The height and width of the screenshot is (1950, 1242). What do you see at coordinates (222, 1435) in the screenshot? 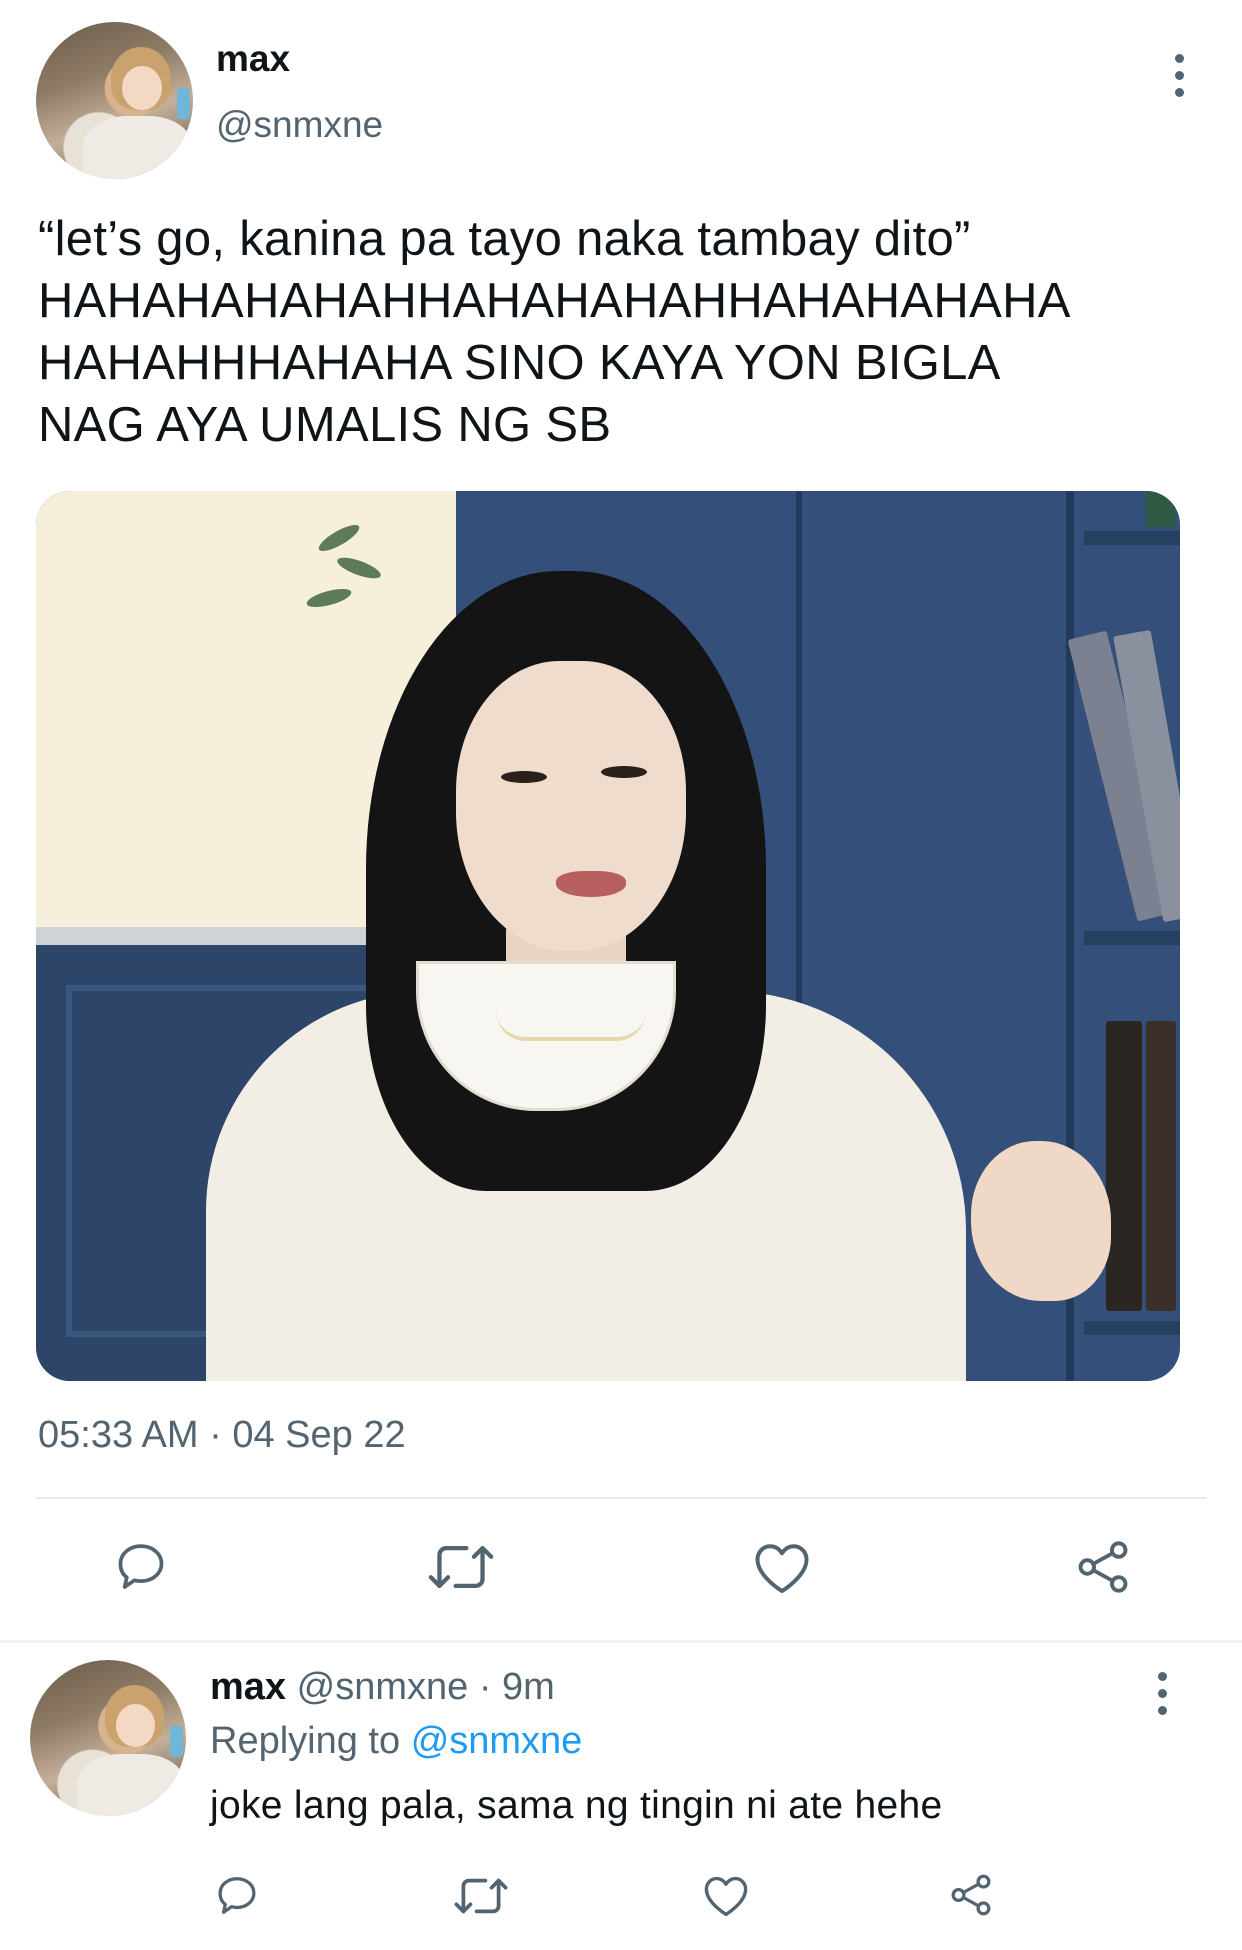
I see `tweet-timestamp: 05:33 AM · 04 Sep 22` at bounding box center [222, 1435].